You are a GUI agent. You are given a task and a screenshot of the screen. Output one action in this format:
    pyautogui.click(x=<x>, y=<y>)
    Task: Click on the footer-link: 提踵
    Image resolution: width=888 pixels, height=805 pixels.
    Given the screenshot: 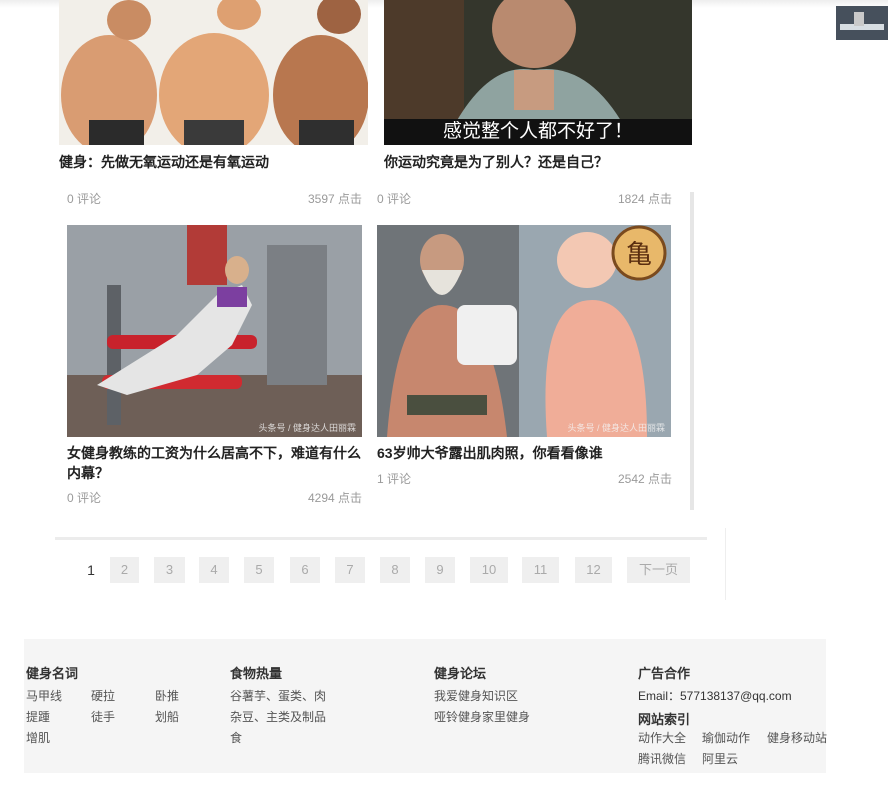 What is the action you would take?
    pyautogui.click(x=38, y=716)
    